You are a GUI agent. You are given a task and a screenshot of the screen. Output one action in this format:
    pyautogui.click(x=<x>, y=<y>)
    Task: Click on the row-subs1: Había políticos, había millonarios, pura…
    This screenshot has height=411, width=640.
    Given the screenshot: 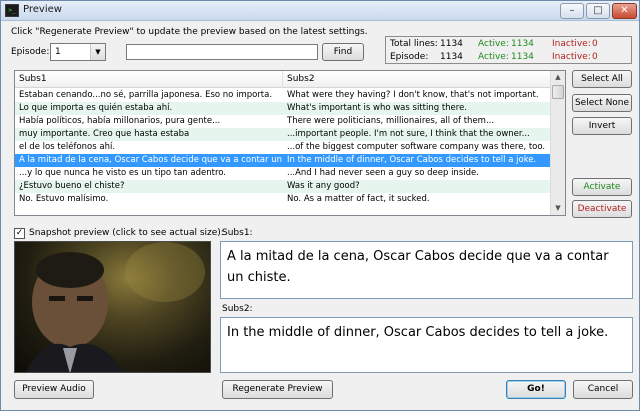 What is the action you would take?
    pyautogui.click(x=120, y=121)
    